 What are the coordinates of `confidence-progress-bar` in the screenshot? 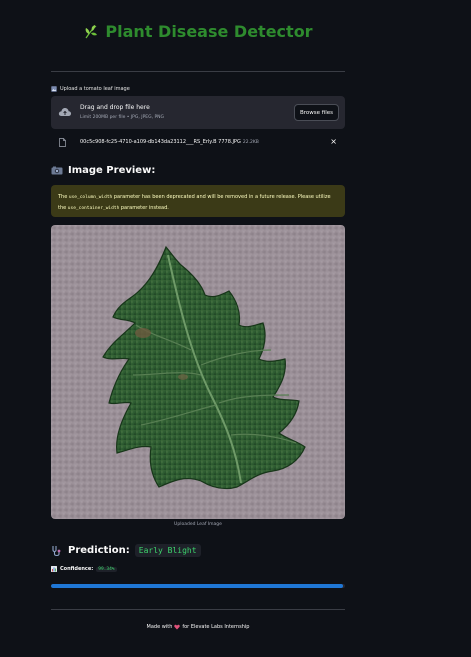 It's located at (198, 586).